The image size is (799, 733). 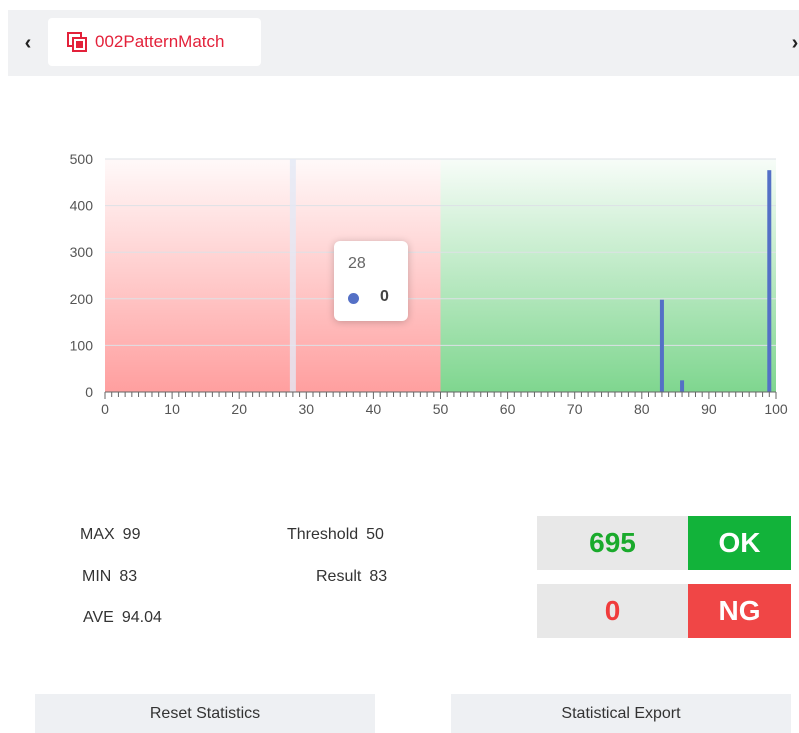 What do you see at coordinates (128, 576) in the screenshot?
I see `stat-min-value: 83` at bounding box center [128, 576].